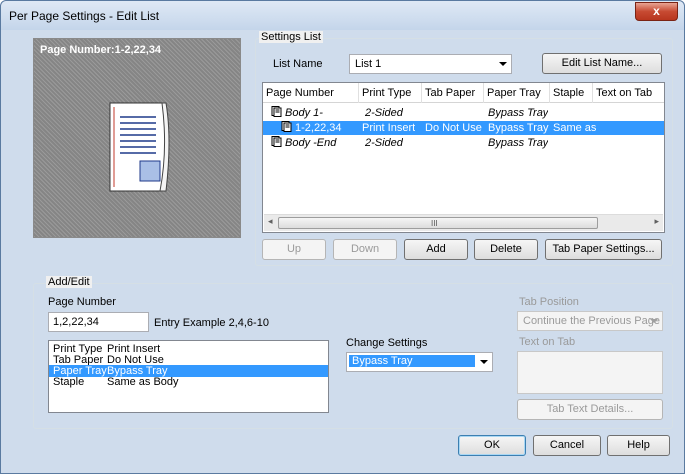 The width and height of the screenshot is (685, 474). I want to click on table-row: Body -End 2-Sided Bypass Tray, so click(463, 143).